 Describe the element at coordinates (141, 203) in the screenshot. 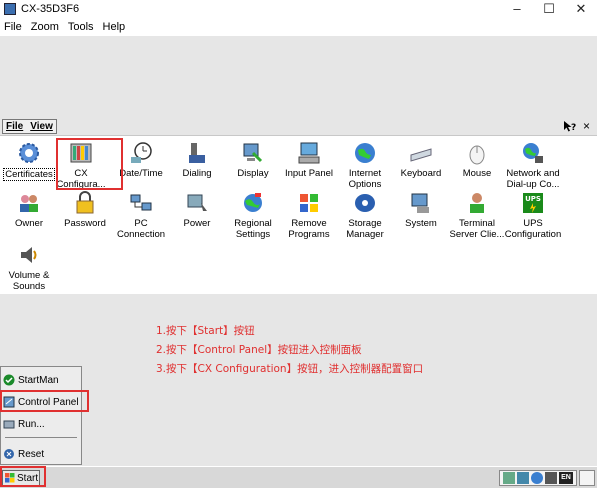

I see `pc-connection-icon` at that location.